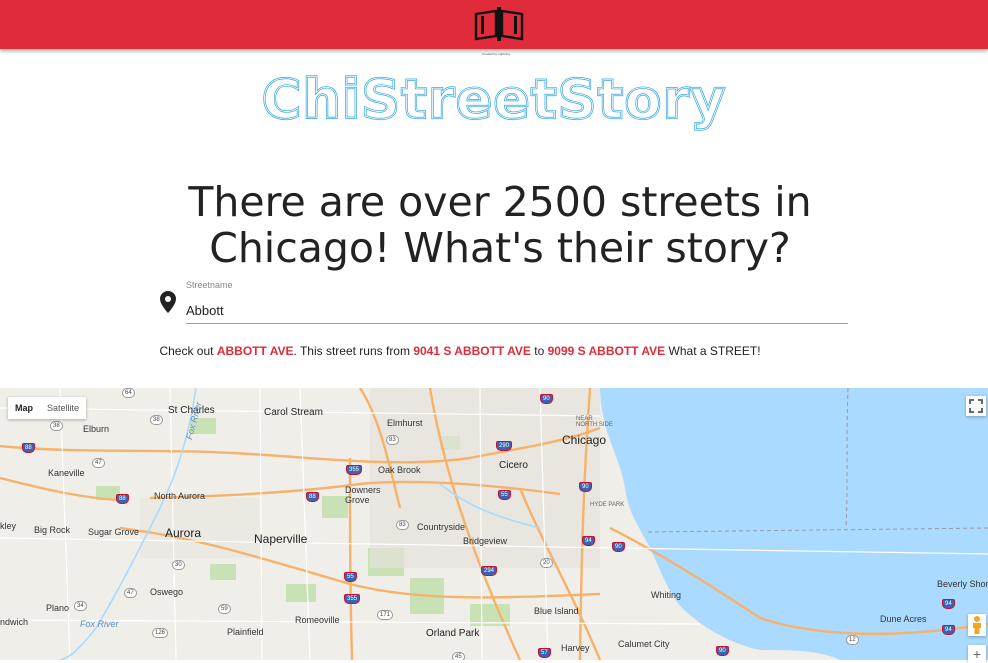 The height and width of the screenshot is (663, 988). I want to click on map-type-toggle: Map Satellite, so click(47, 408).